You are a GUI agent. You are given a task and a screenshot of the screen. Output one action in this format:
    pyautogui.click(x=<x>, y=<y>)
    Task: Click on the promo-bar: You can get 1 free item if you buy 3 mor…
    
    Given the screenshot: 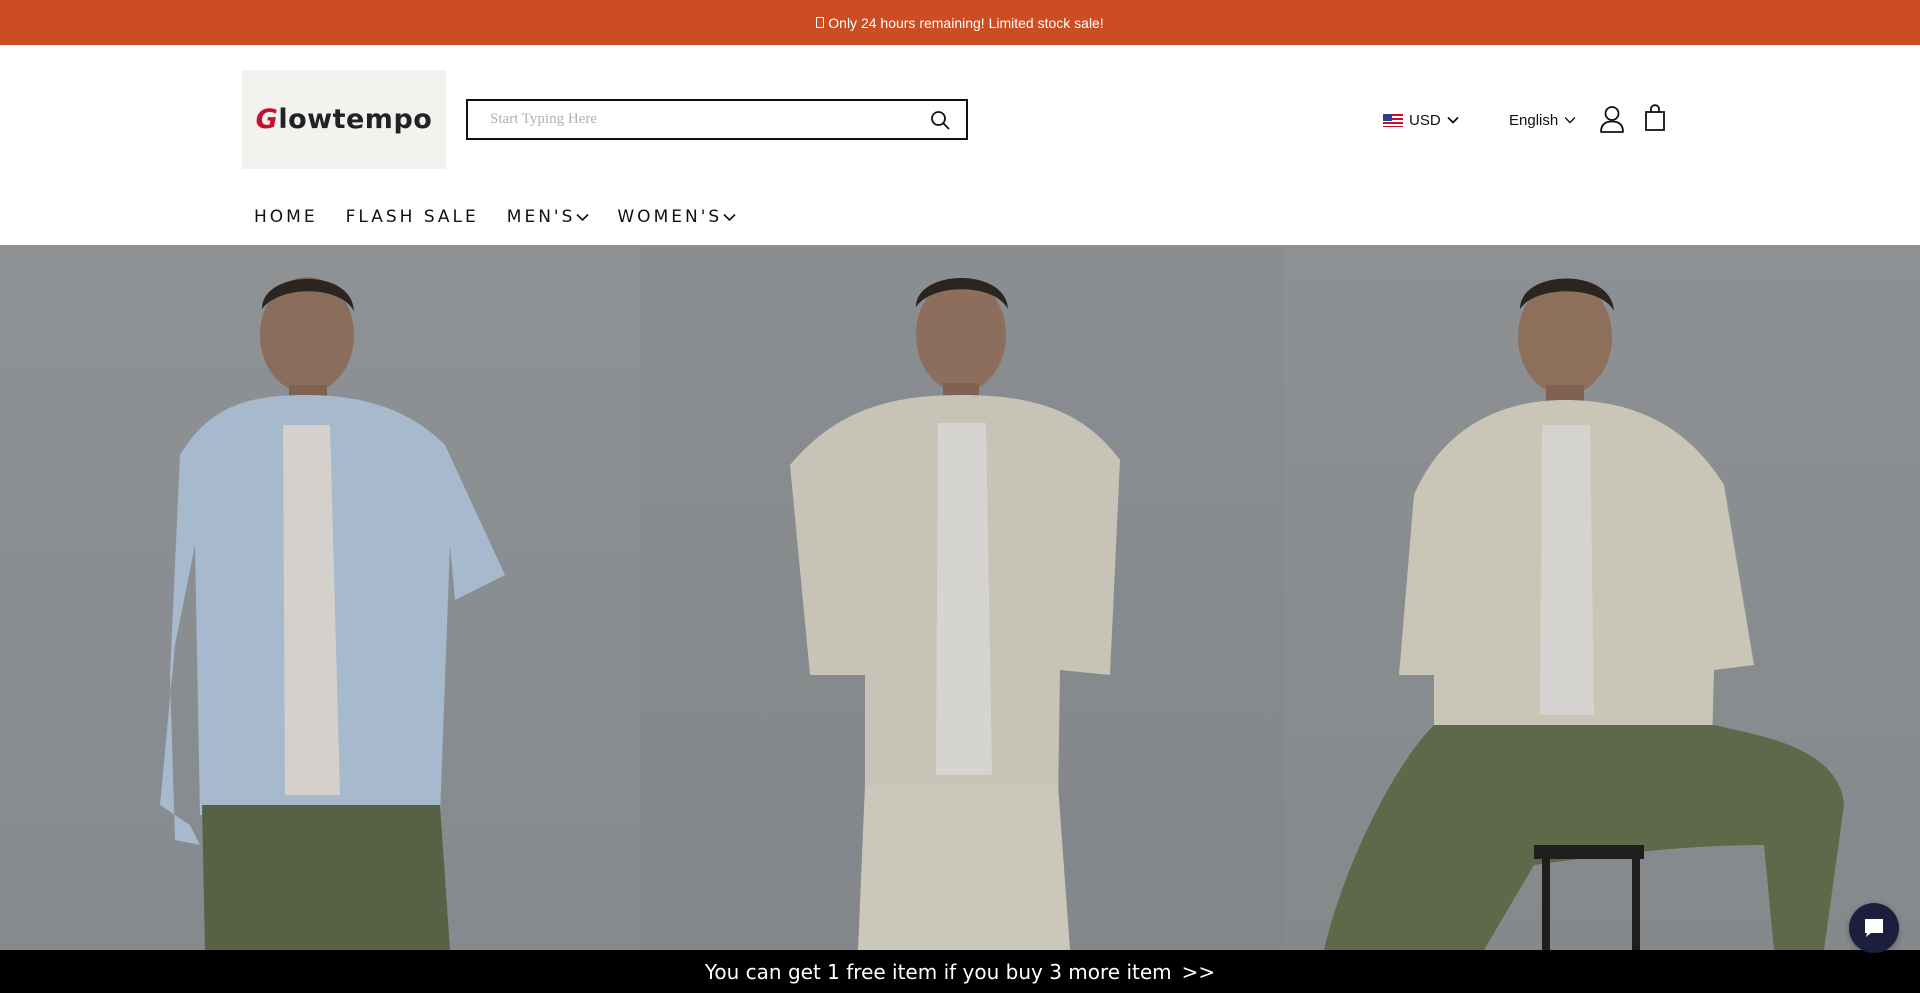 What is the action you would take?
    pyautogui.click(x=960, y=971)
    